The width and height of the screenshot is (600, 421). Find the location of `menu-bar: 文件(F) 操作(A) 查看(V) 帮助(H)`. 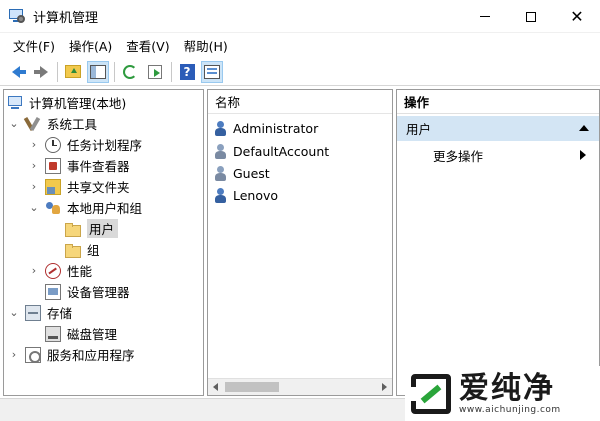

menu-bar: 文件(F) 操作(A) 查看(V) 帮助(H) is located at coordinates (300, 45).